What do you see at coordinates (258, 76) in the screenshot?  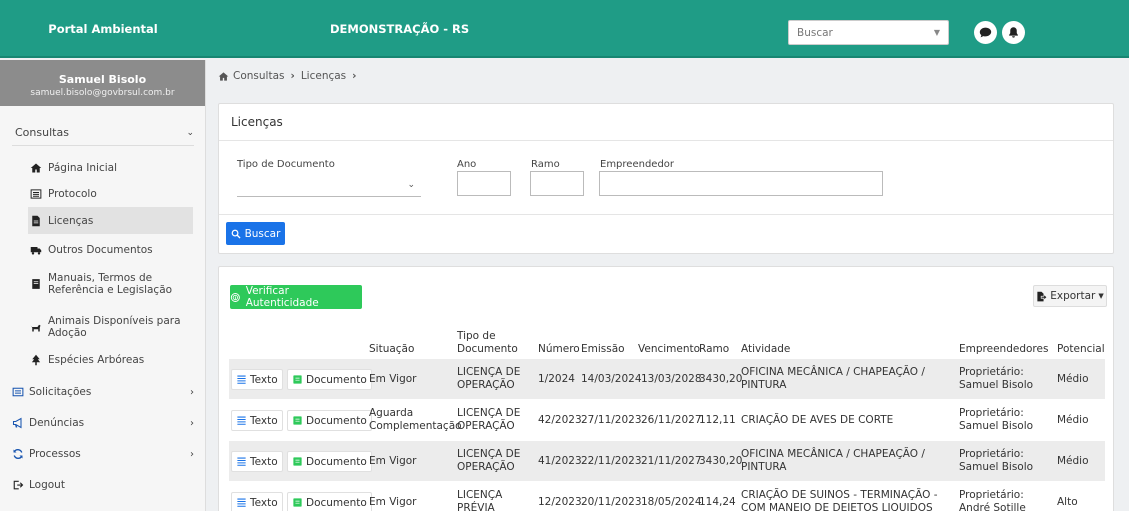 I see `breadcrumb-consultas: Consultas` at bounding box center [258, 76].